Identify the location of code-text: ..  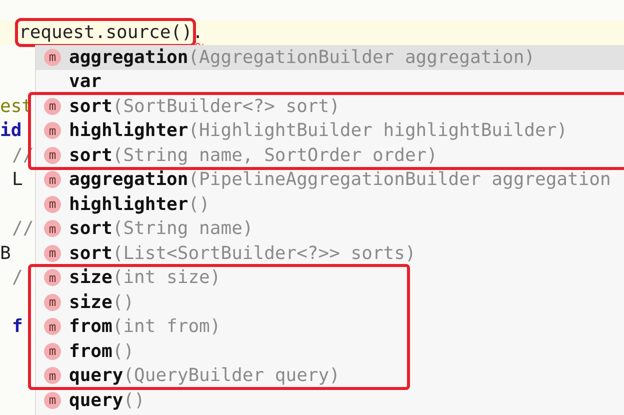
(198, 32).